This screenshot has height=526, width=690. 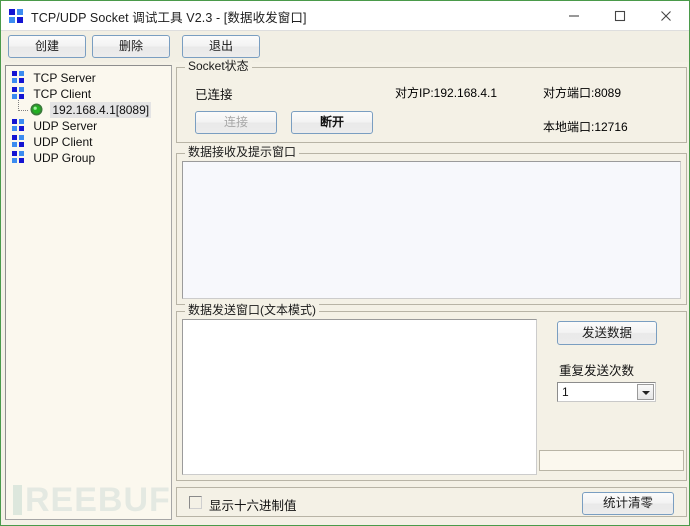 What do you see at coordinates (236, 122) in the screenshot?
I see `connect-button: 连接` at bounding box center [236, 122].